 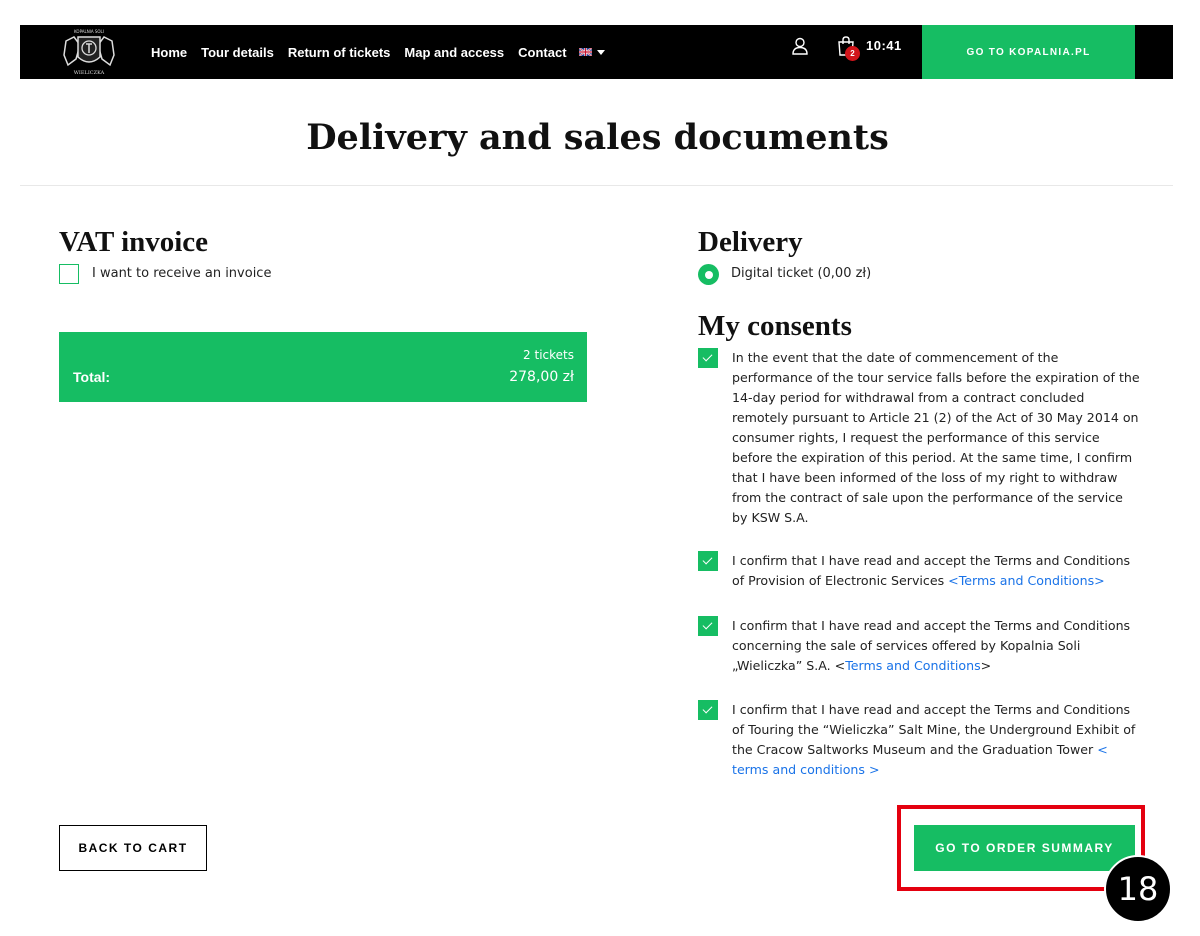 I want to click on user-icon, so click(x=800, y=46).